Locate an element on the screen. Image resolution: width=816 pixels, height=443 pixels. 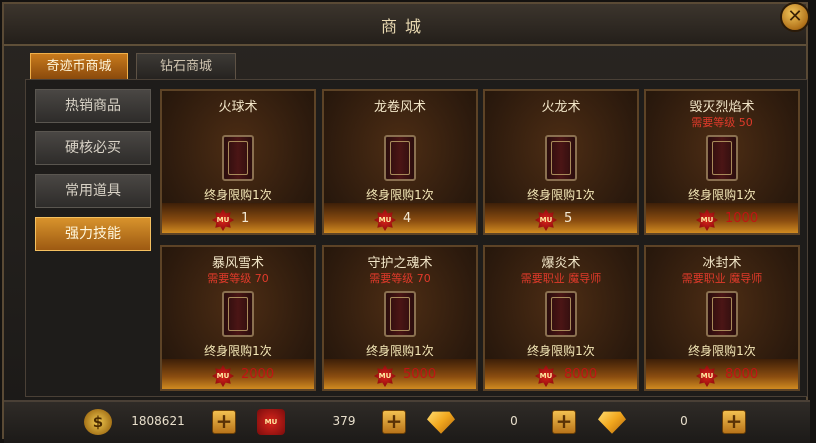
item-card: 冰封术 需要职业 魔导师 终身限购1次 MU 8000 is located at coordinates (722, 318).